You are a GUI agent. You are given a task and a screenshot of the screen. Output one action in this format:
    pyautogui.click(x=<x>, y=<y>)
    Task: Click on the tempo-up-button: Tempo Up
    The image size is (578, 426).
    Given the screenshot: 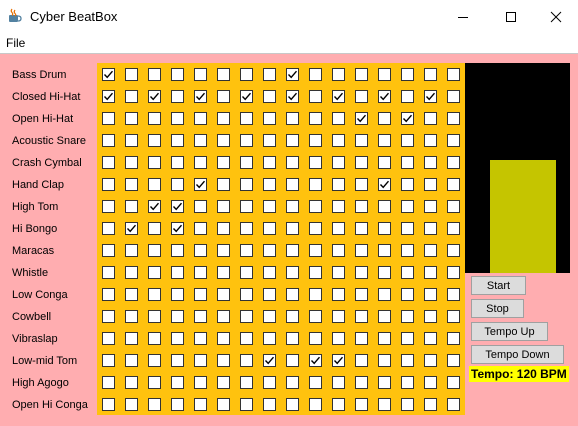 What is the action you would take?
    pyautogui.click(x=509, y=331)
    